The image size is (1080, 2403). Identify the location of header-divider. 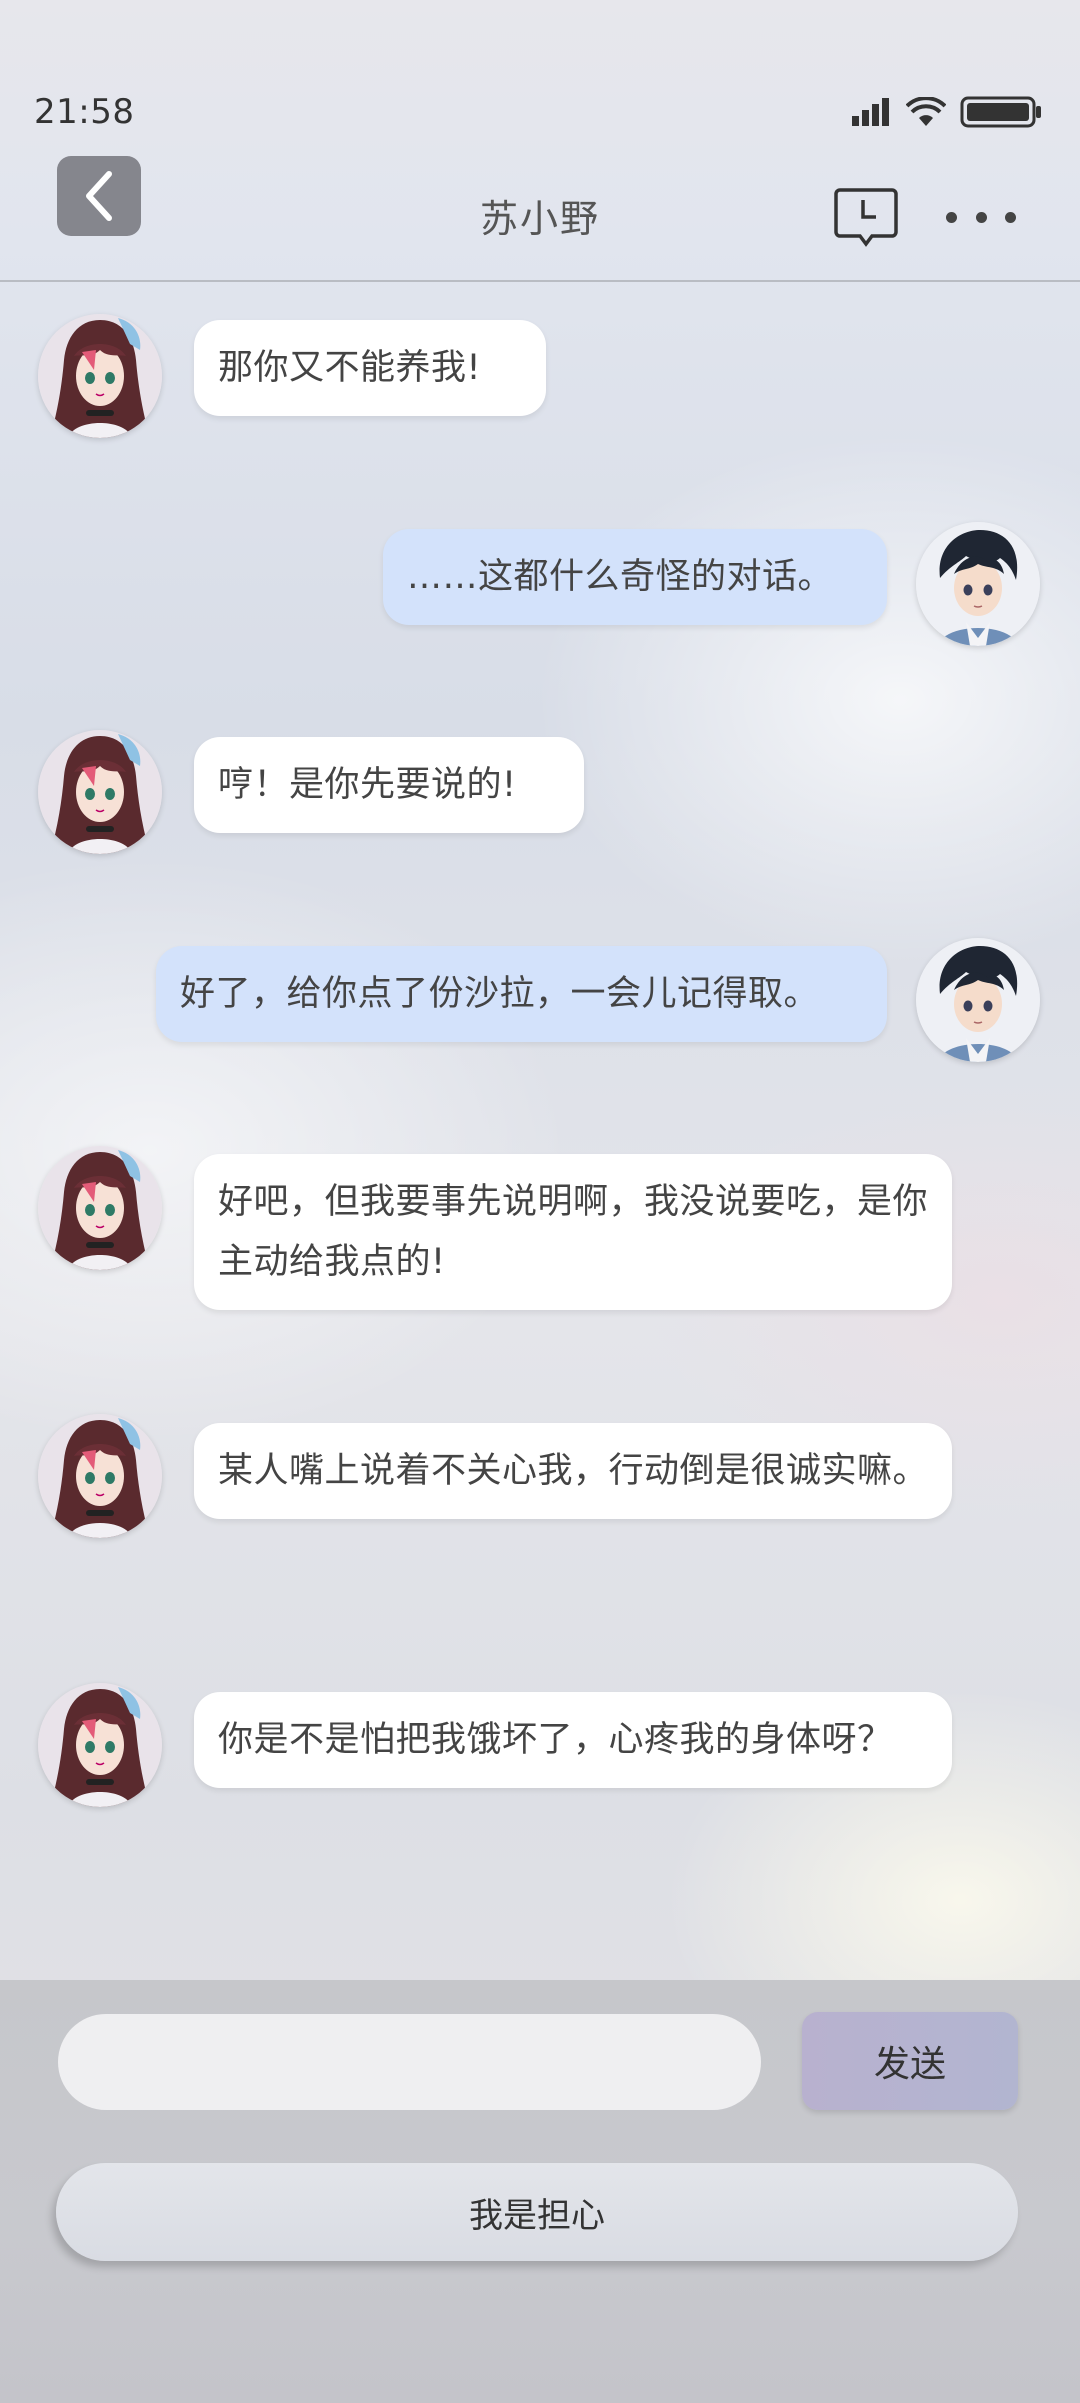
(540, 281).